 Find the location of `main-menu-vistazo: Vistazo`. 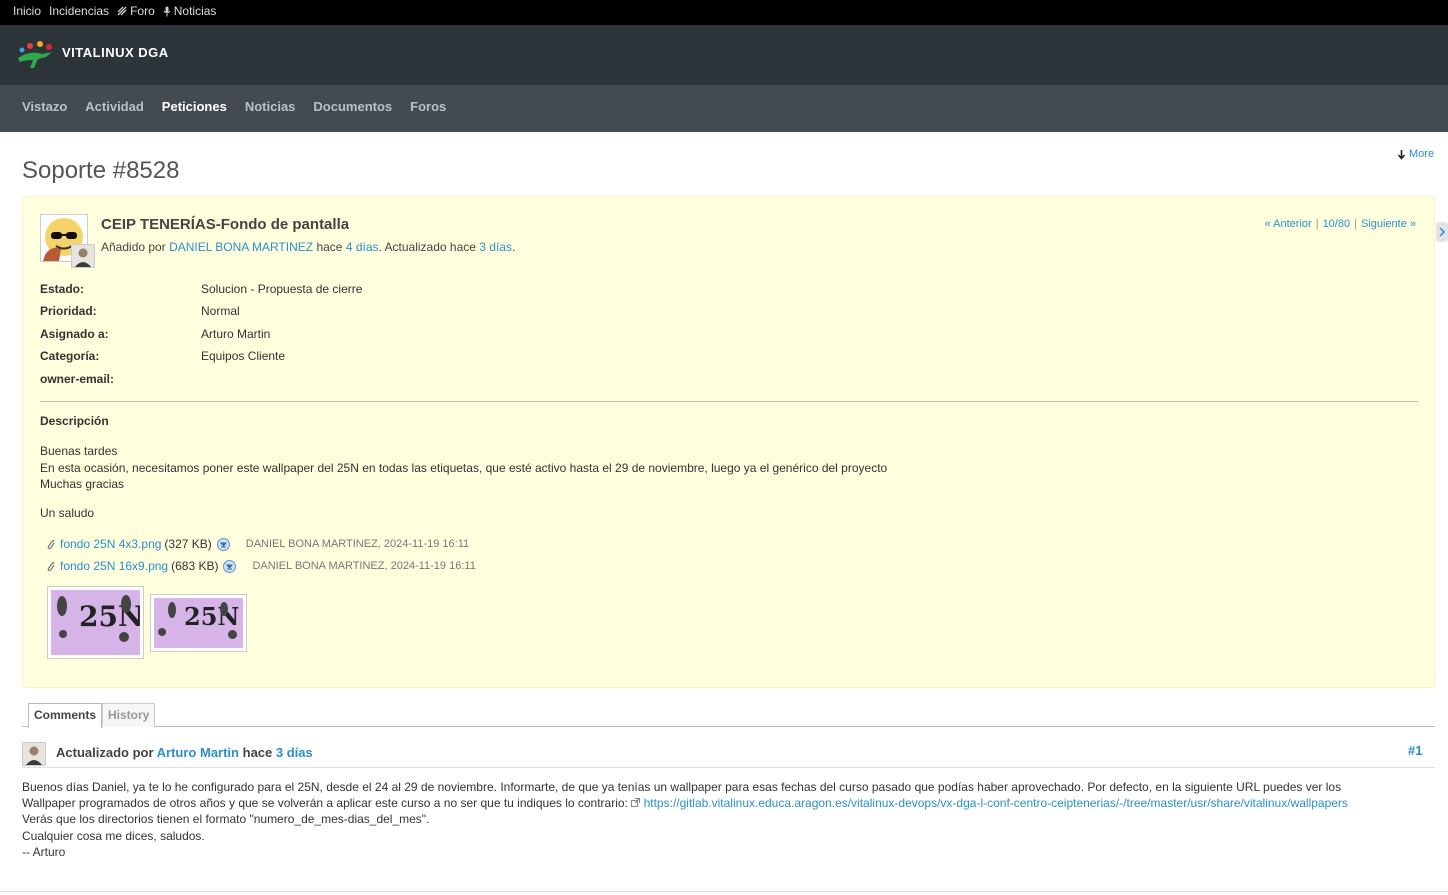

main-menu-vistazo: Vistazo is located at coordinates (44, 106).